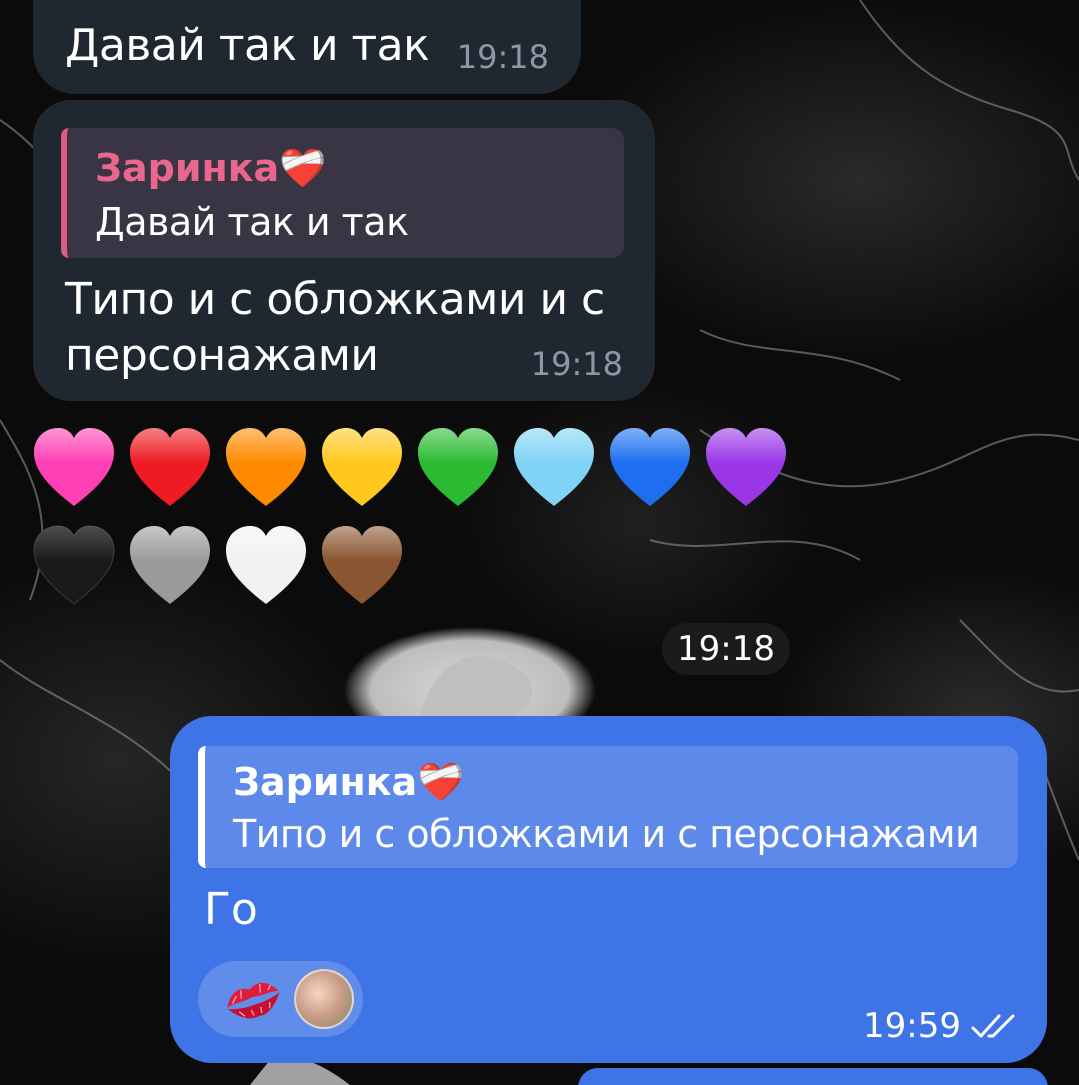 This screenshot has width=1079, height=1085. What do you see at coordinates (74, 565) in the screenshot?
I see `black-heart-icon` at bounding box center [74, 565].